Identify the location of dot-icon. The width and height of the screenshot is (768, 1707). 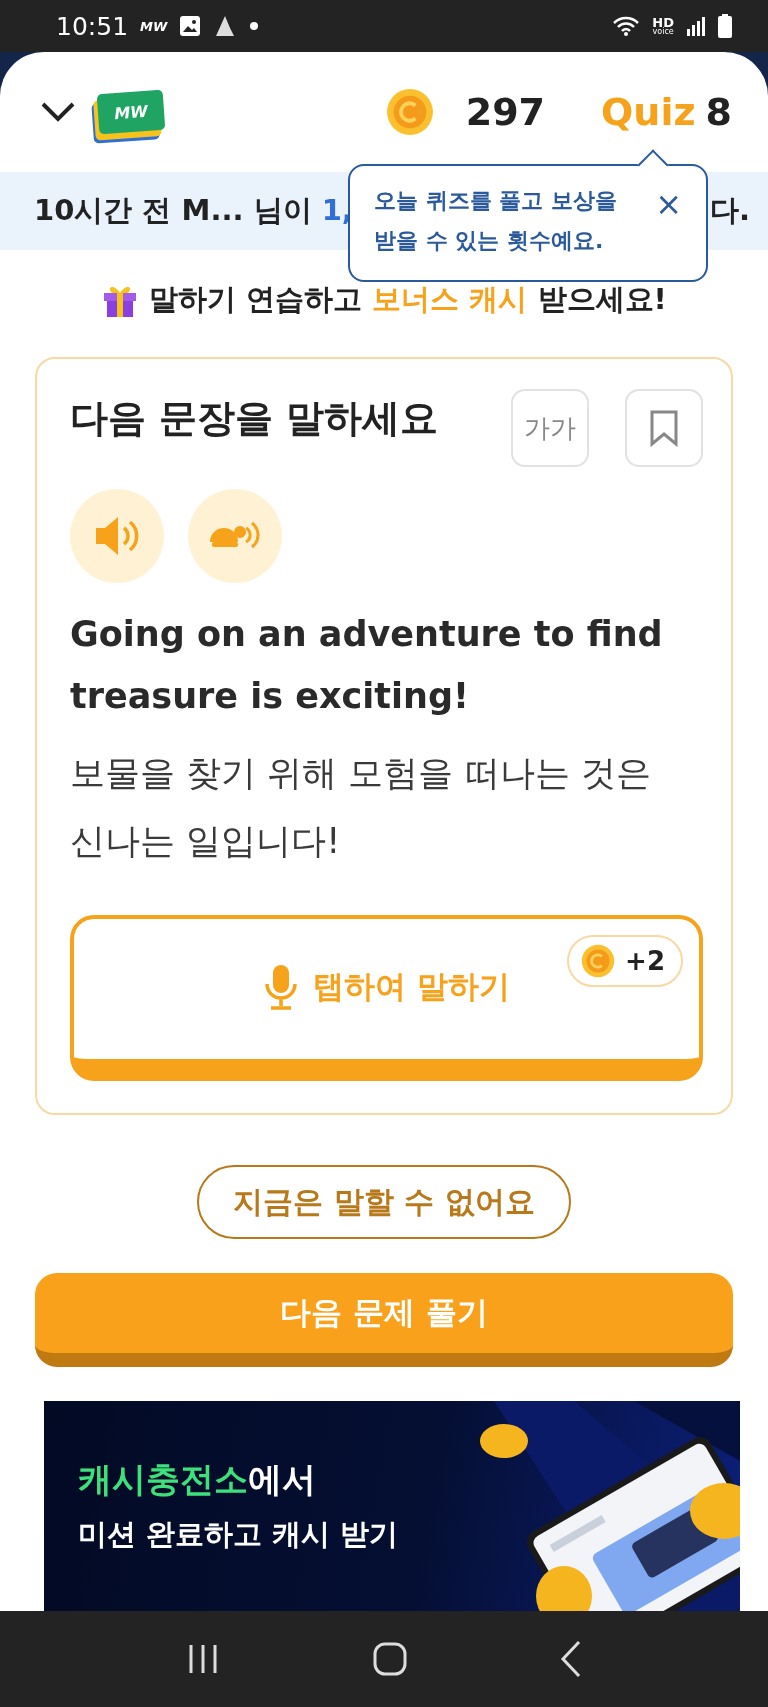
(254, 26).